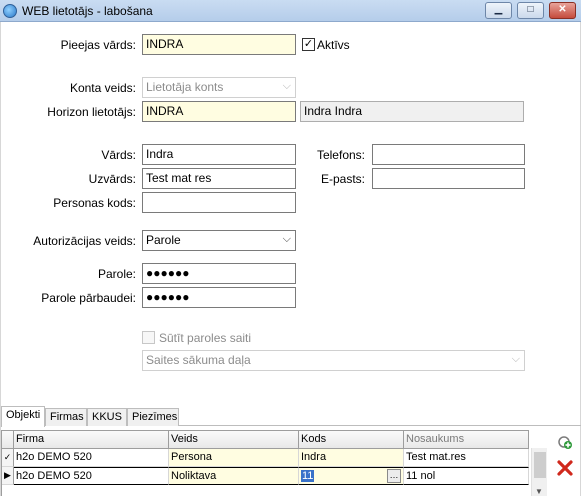 Image resolution: width=581 pixels, height=496 pixels. Describe the element at coordinates (10, 11) in the screenshot. I see `app-logo-icon` at that location.